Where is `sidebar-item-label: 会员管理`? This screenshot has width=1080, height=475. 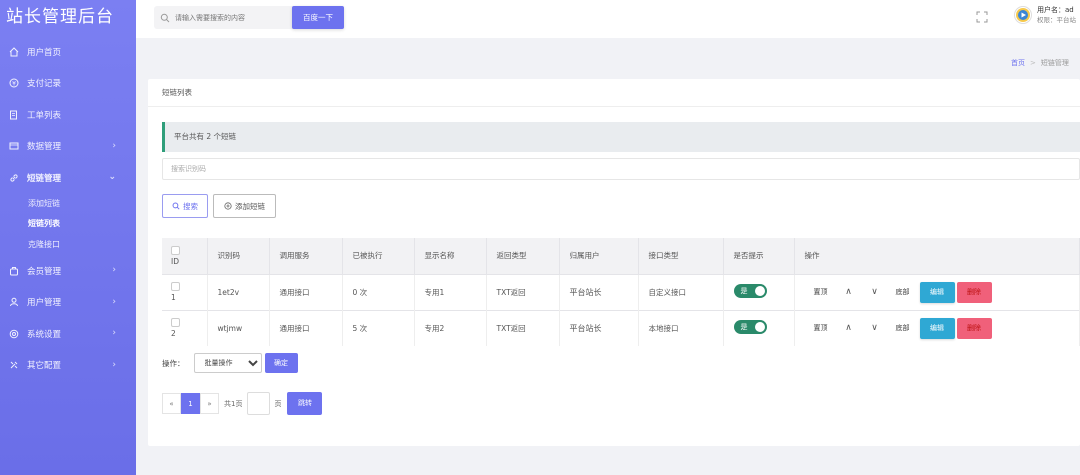
sidebar-item-label: 会员管理 is located at coordinates (44, 271).